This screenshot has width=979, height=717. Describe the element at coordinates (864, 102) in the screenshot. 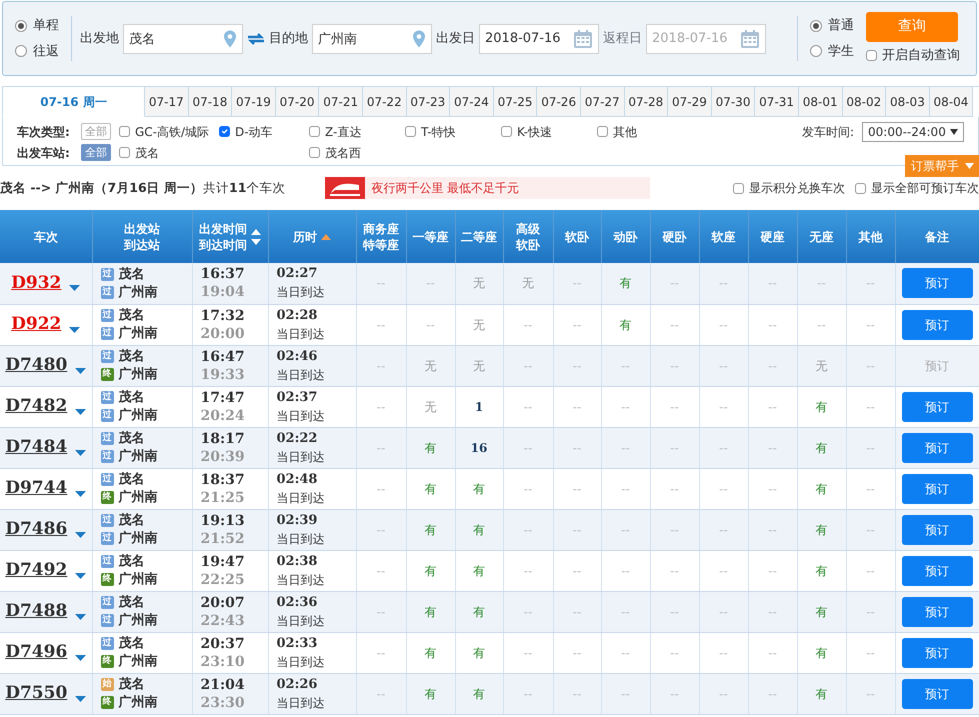

I see `date-tab: 08-02` at that location.